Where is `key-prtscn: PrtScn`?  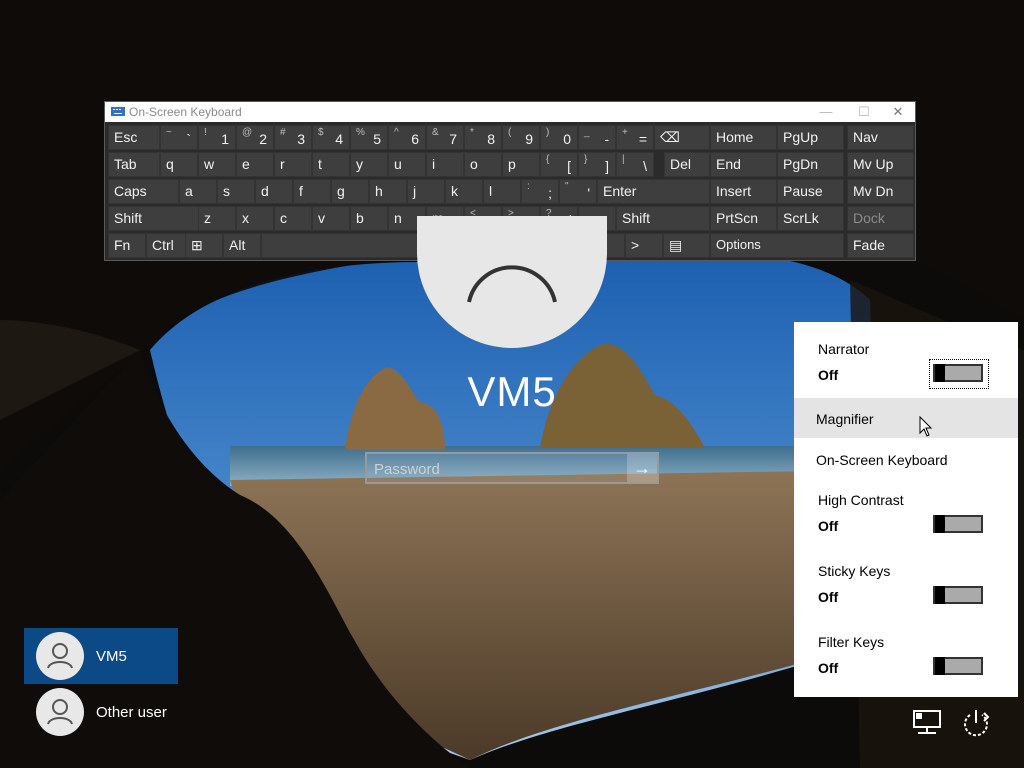 key-prtscn: PrtScn is located at coordinates (743, 218).